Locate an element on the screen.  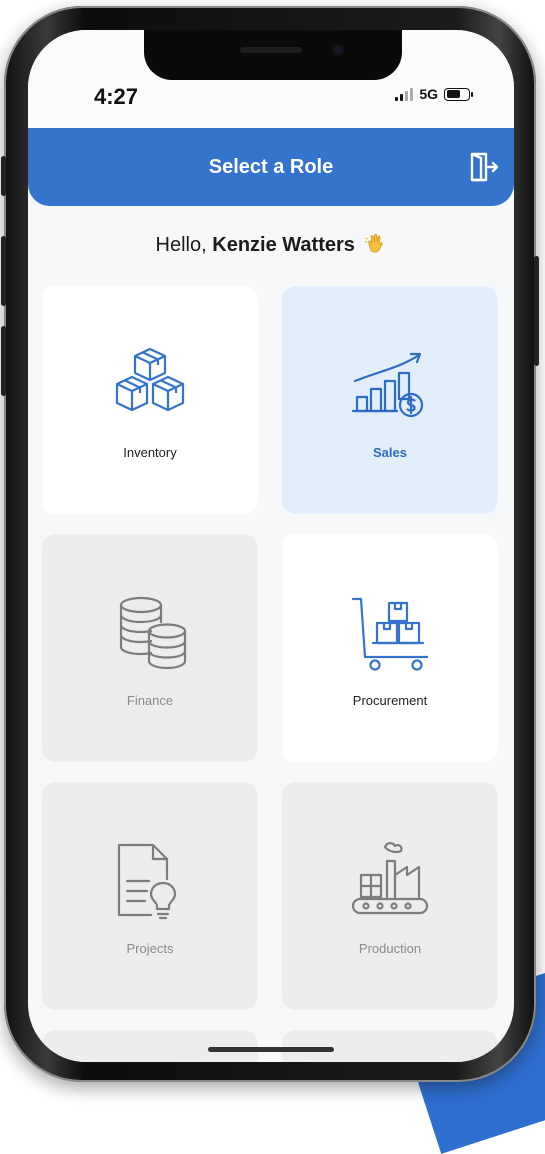
phone-mute-switch is located at coordinates (3, 176).